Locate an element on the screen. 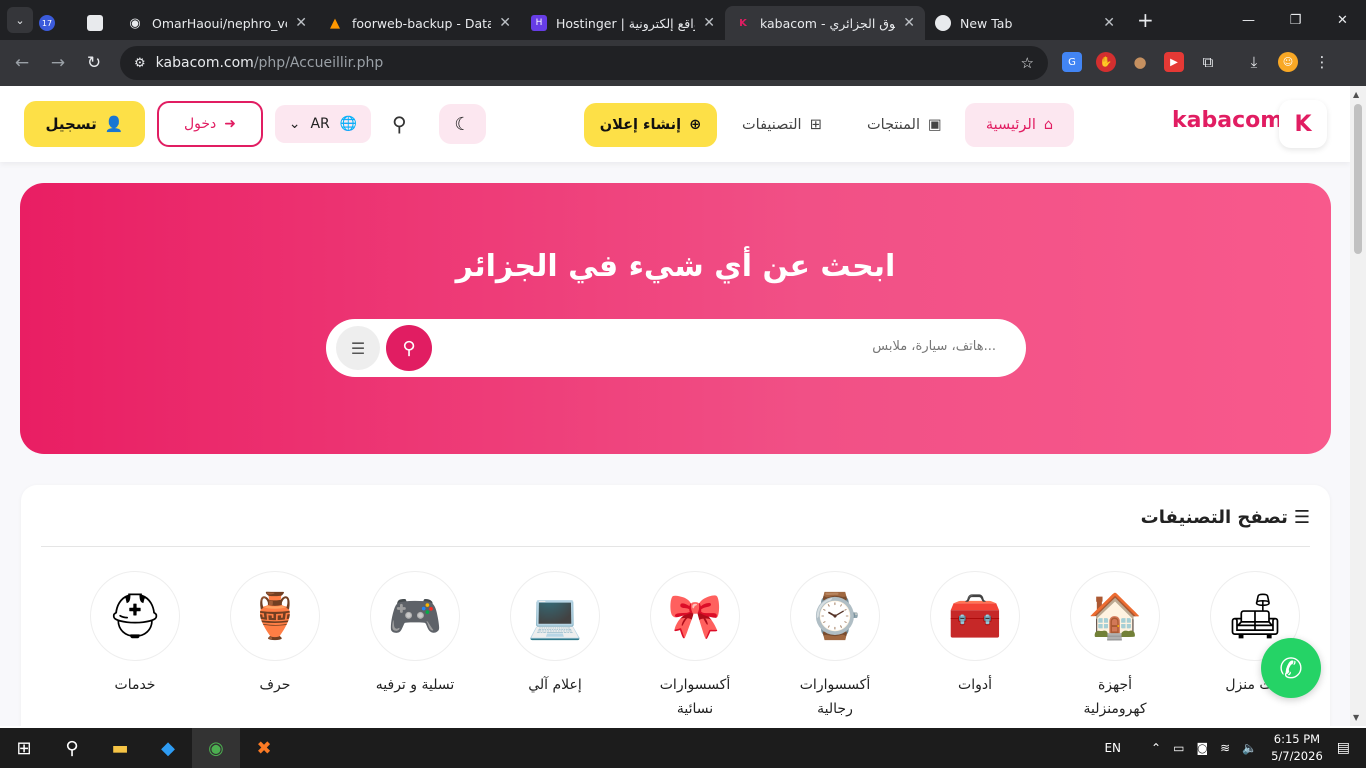  category-entertainment: 🎮 تسلية و ترفيه is located at coordinates (415, 634).